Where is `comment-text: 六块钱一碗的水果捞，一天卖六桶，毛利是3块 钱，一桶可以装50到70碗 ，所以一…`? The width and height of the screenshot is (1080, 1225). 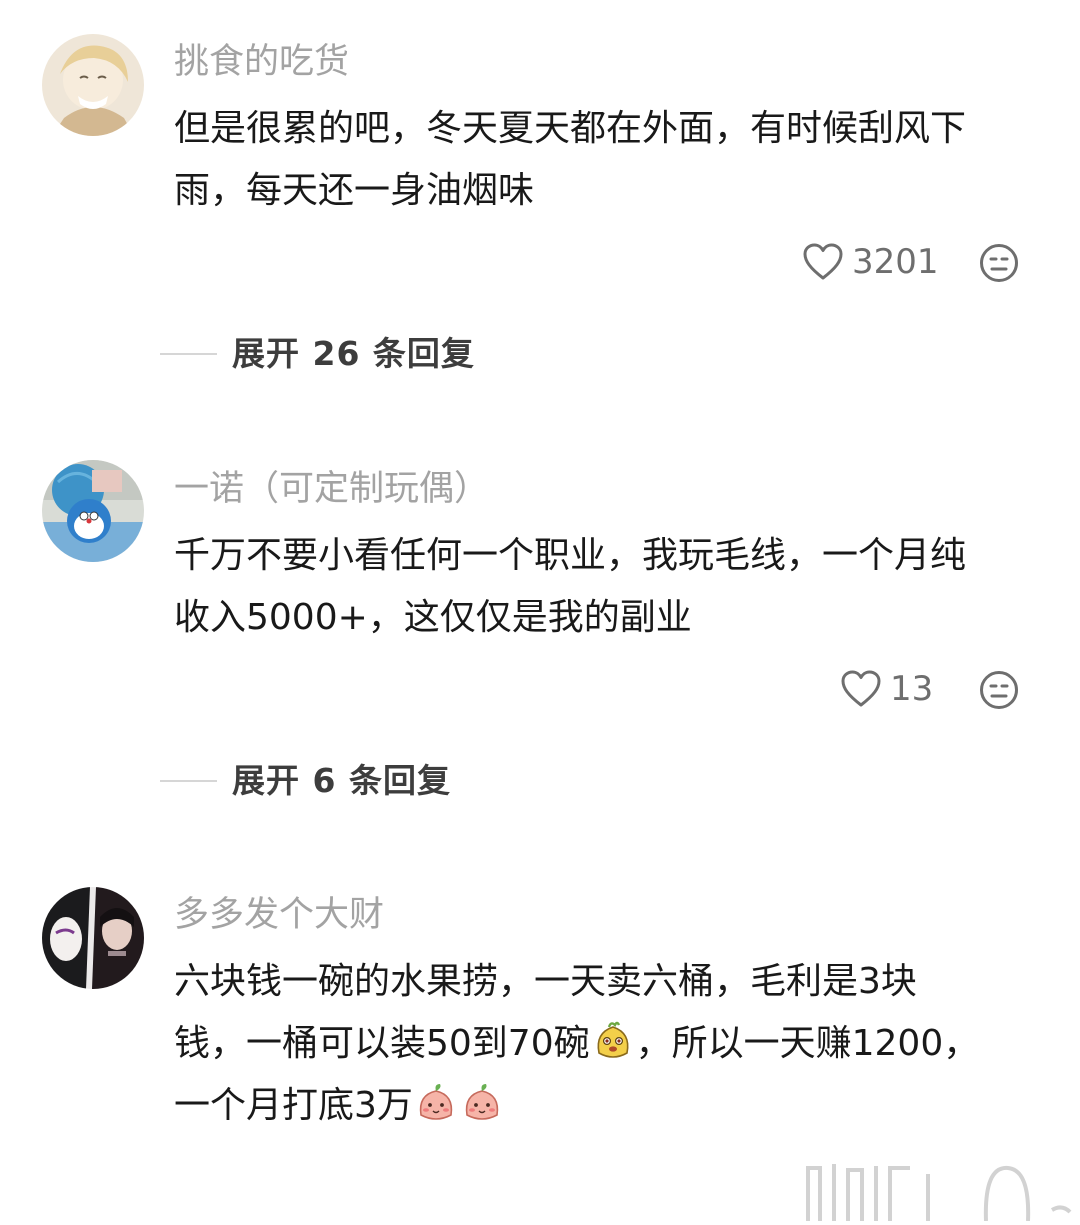
comment-text: 六块钱一碗的水果捞，一天卖六桶，毛利是3块 钱，一桶可以装50到70碗 ，所以一… is located at coordinates (614, 1044).